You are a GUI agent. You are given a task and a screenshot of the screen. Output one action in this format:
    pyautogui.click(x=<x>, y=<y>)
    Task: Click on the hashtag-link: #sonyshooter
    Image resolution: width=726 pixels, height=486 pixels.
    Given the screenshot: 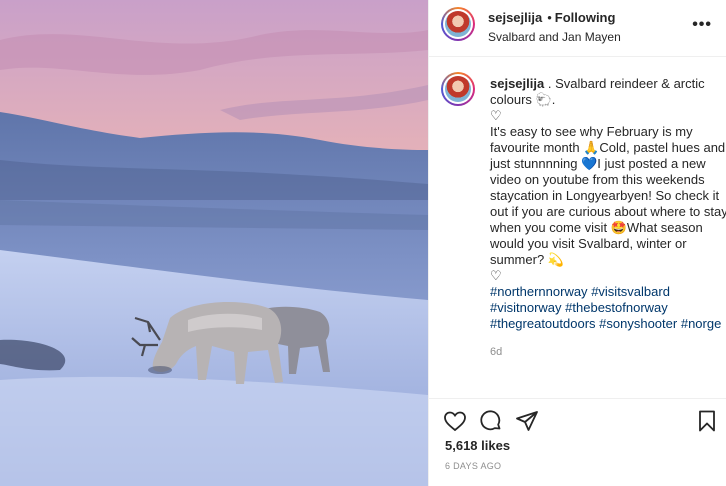 What is the action you would take?
    pyautogui.click(x=638, y=323)
    